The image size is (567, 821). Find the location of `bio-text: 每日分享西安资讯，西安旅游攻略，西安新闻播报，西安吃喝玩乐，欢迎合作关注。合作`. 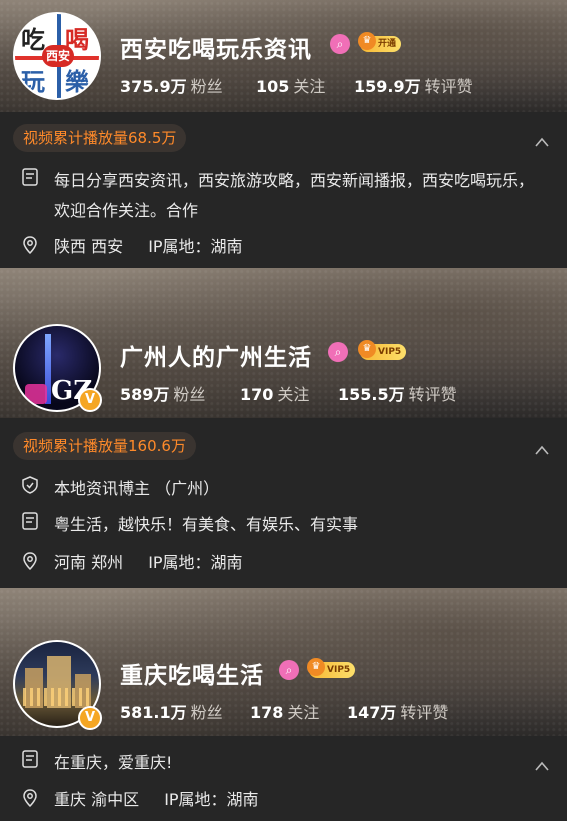

bio-text: 每日分享西安资讯，西安旅游攻略，西安新闻播报，西安吃喝玩乐，欢迎合作关注。合作 is located at coordinates (294, 195).